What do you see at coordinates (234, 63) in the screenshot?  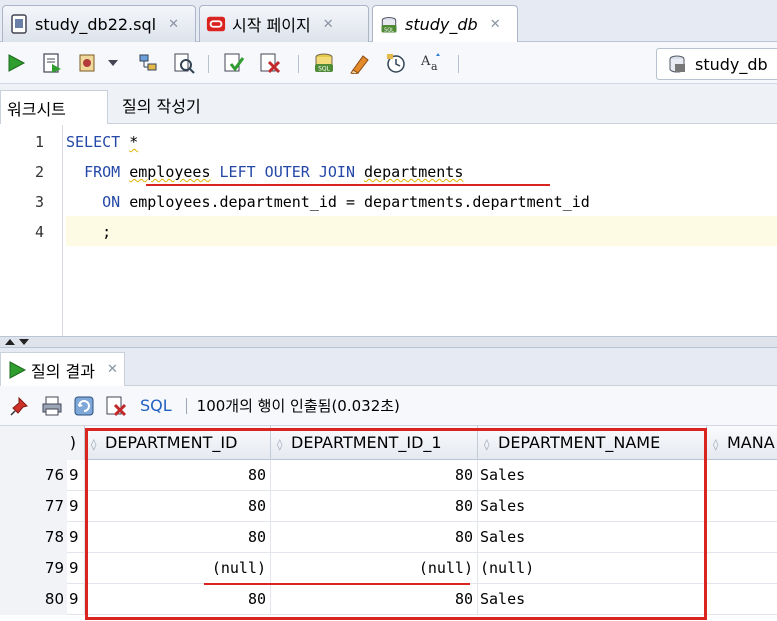 I see `commit-icon` at bounding box center [234, 63].